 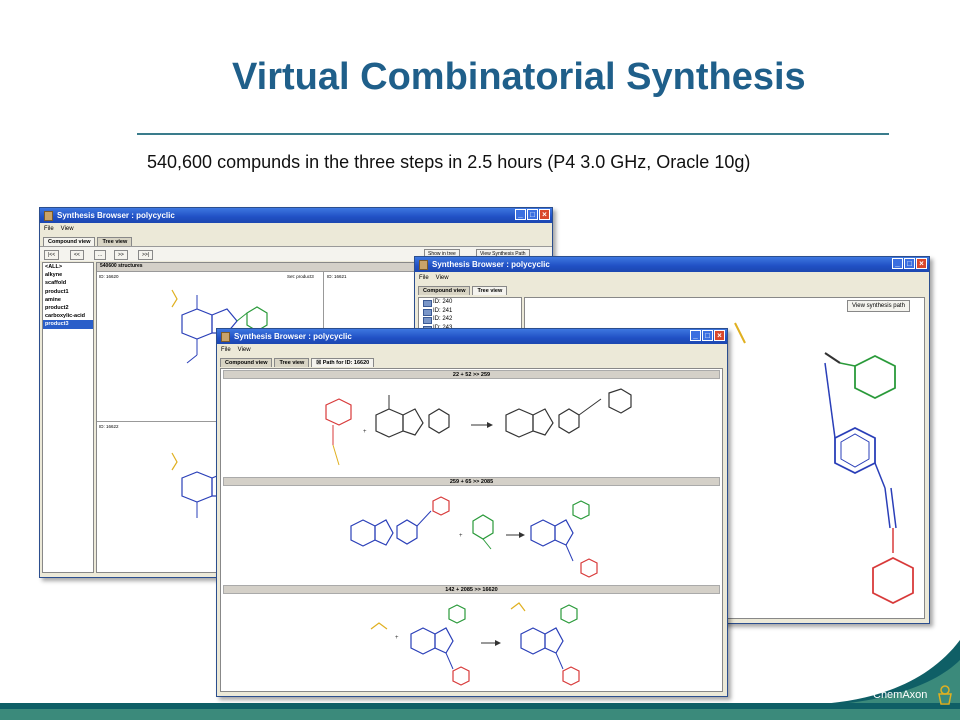 What do you see at coordinates (109, 276) in the screenshot?
I see `cell-id: ID: 16620` at bounding box center [109, 276].